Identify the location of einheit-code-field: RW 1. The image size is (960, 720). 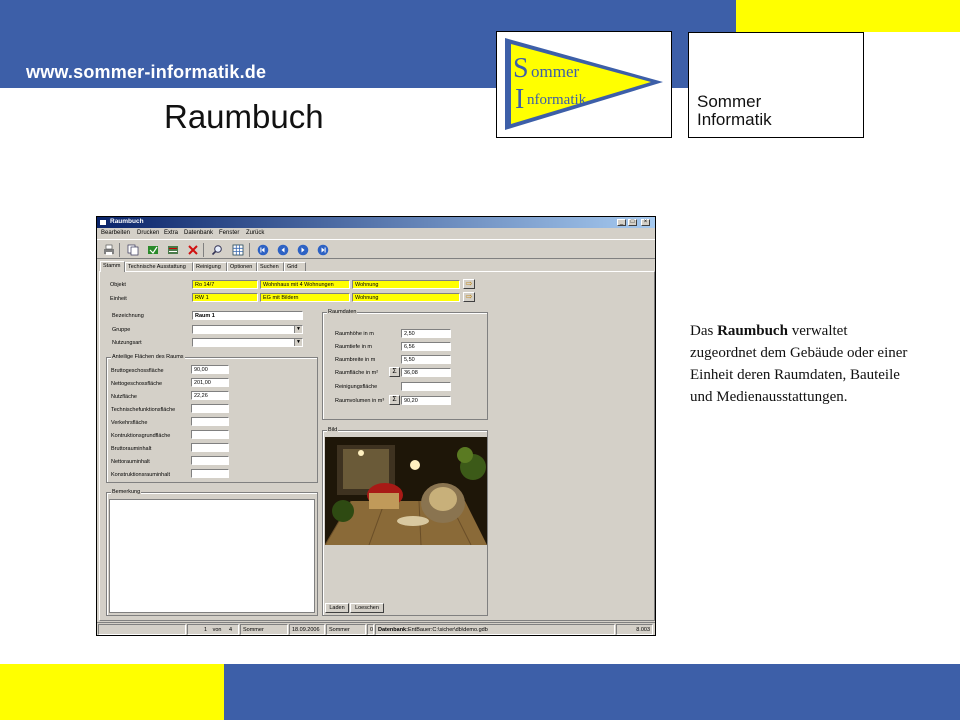
(225, 297).